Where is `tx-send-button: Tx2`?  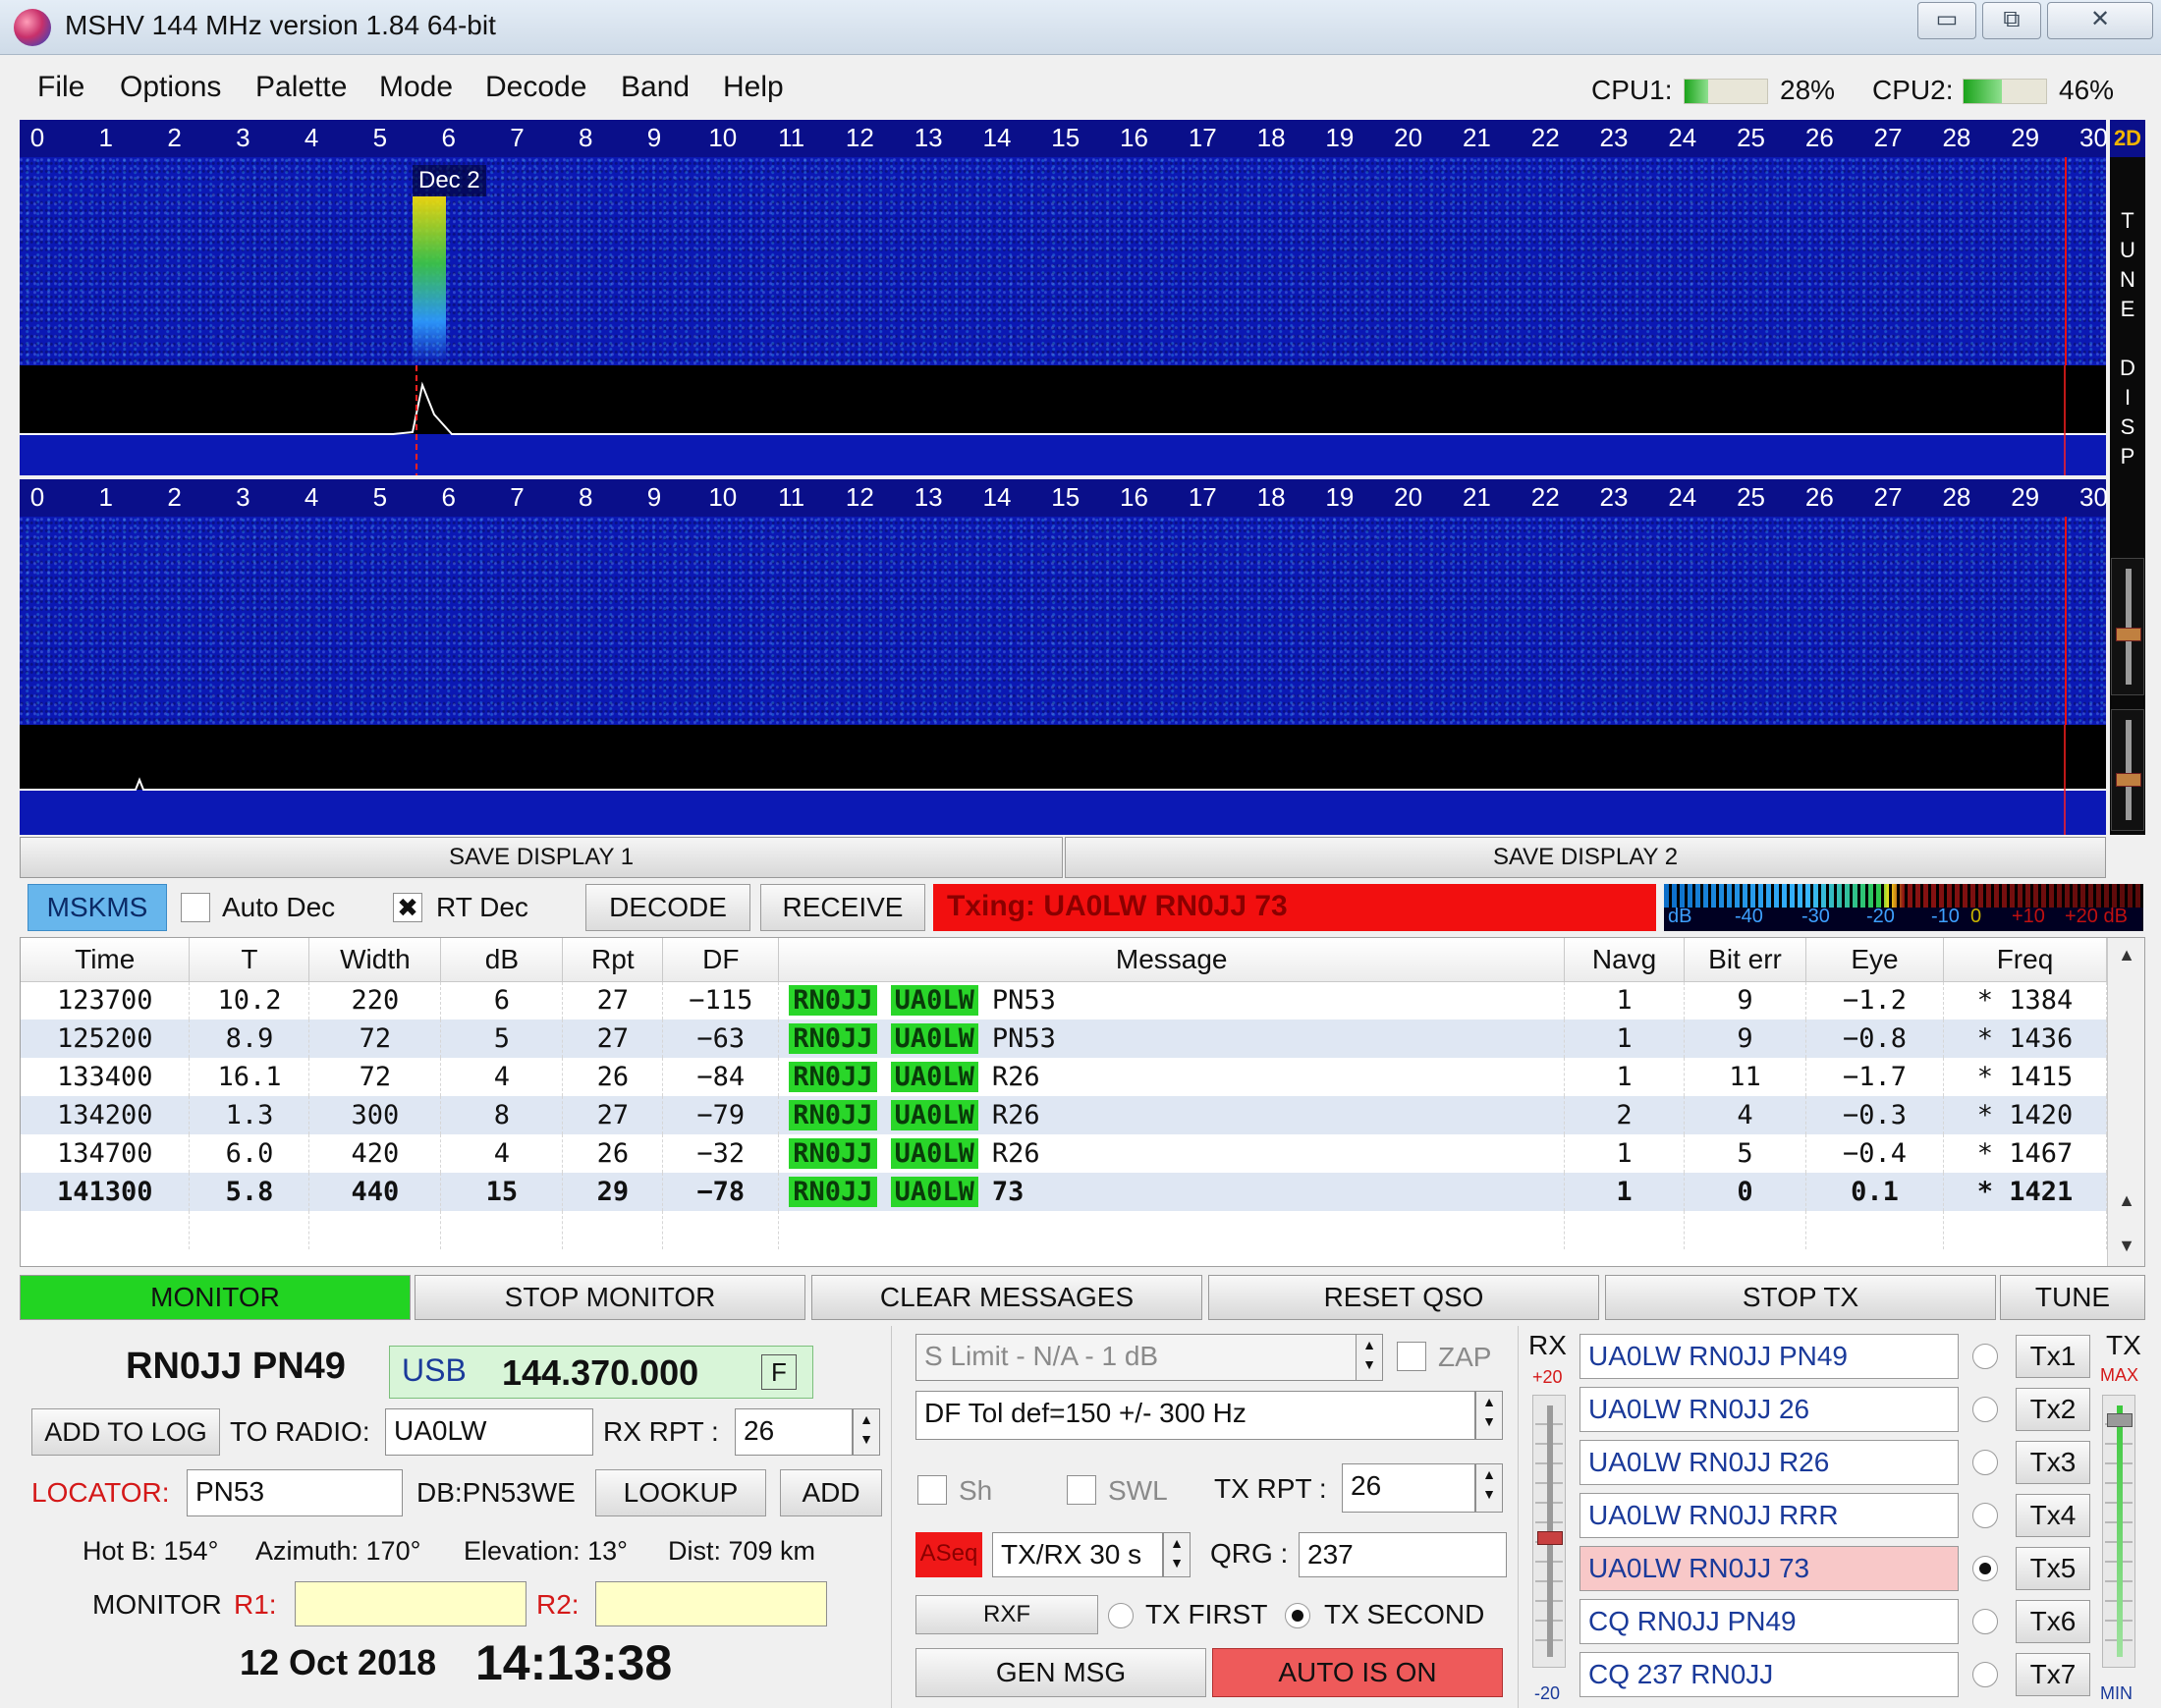 tx-send-button: Tx2 is located at coordinates (2053, 1409).